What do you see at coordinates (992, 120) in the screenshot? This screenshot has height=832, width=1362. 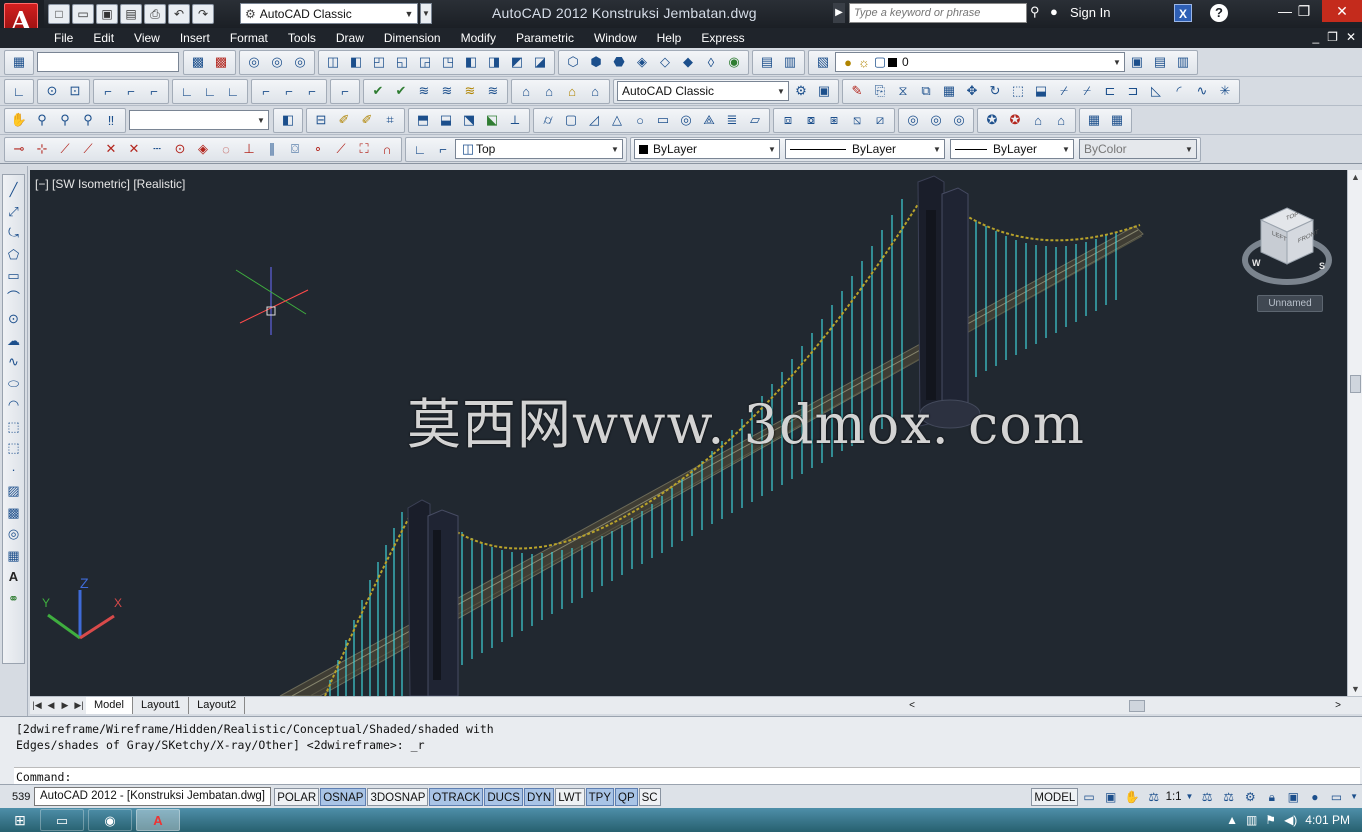 I see `steering-wheel-icon: ✪` at bounding box center [992, 120].